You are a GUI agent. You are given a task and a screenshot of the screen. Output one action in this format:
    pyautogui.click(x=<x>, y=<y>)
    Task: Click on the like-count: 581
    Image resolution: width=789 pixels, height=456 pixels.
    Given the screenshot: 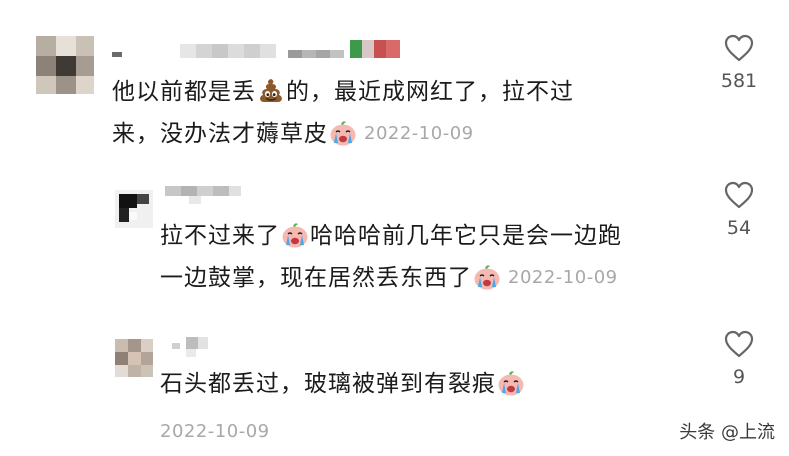 What is the action you would take?
    pyautogui.click(x=739, y=81)
    